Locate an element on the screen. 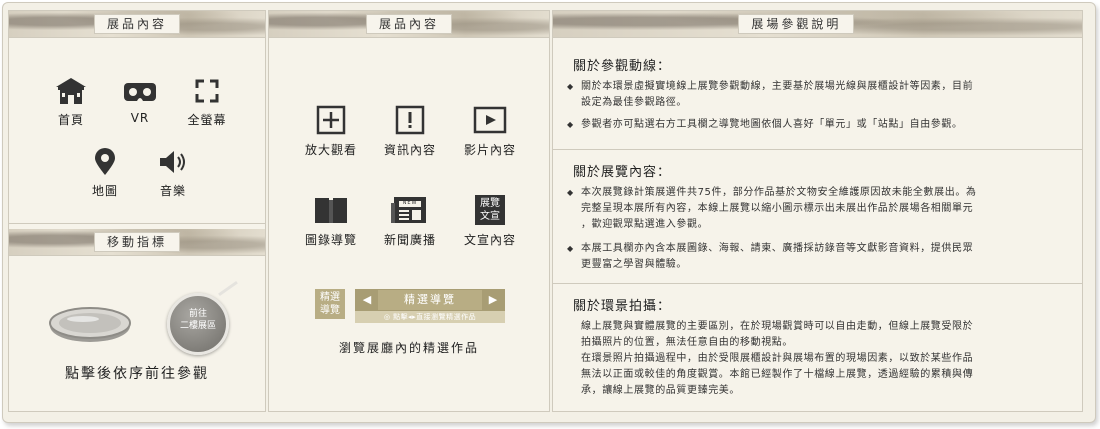 Image resolution: width=1100 pixels, height=429 pixels. hotspot-next-area-button: 前往 二樓展區 is located at coordinates (198, 324).